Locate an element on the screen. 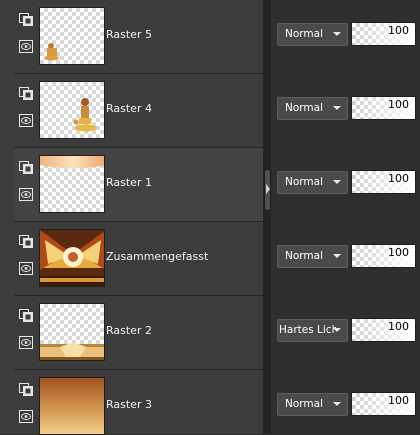 Image resolution: width=420 pixels, height=435 pixels. layer-row-raster-2: Raster 2 is located at coordinates (138, 333).